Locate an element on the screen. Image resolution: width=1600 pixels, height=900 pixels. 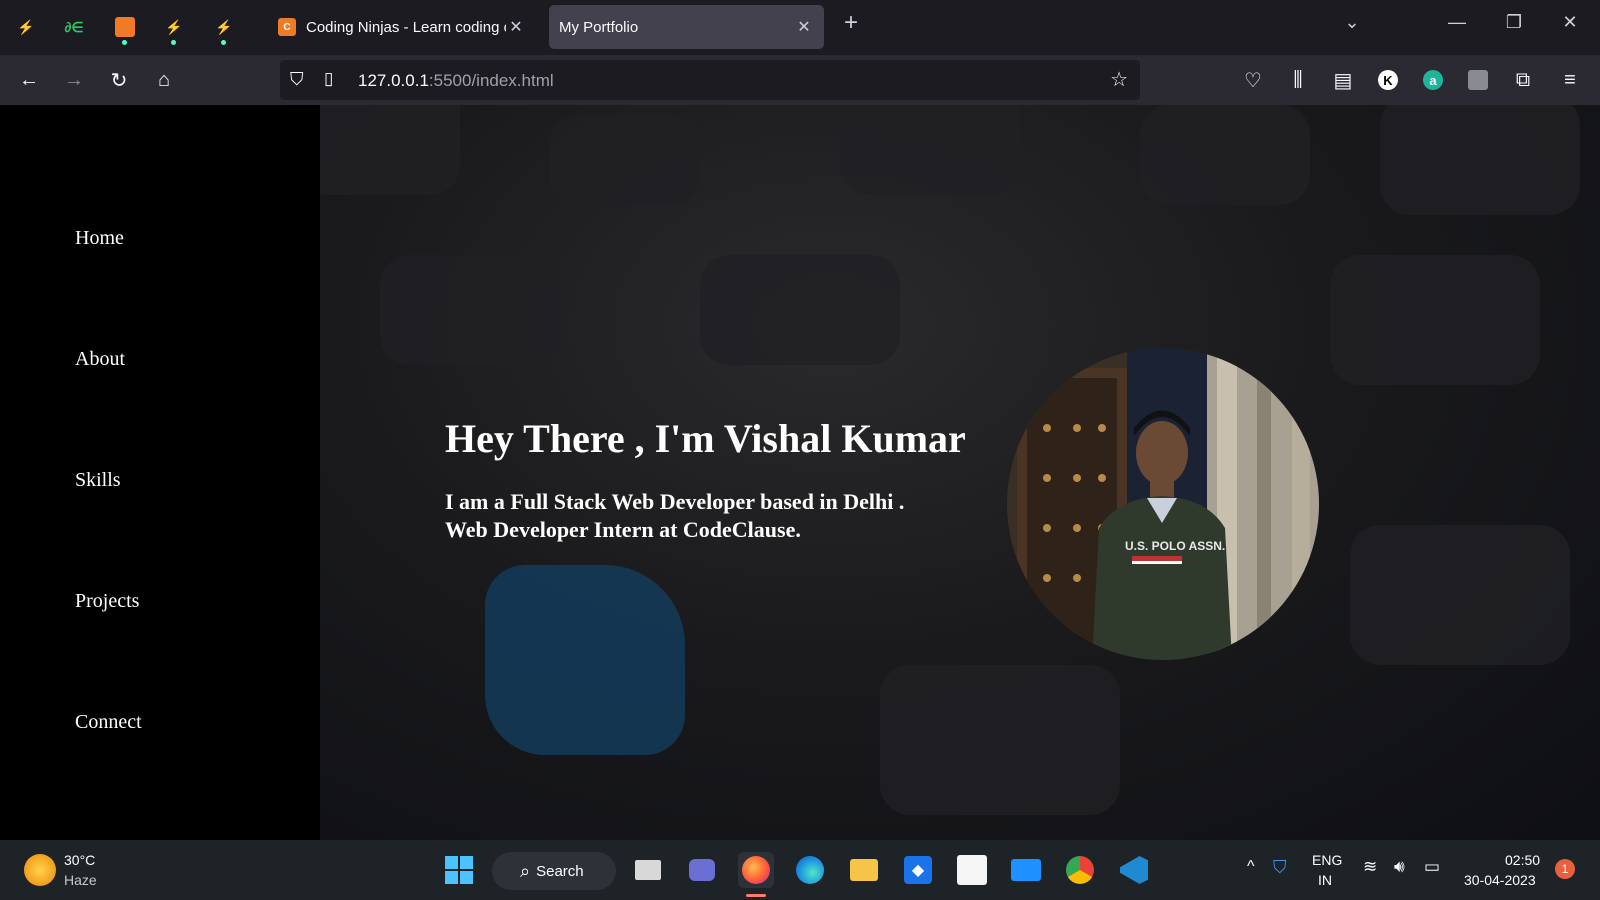
profile-photo-illustration: U.S. POLO ASSN. is located at coordinates (1163, 504).